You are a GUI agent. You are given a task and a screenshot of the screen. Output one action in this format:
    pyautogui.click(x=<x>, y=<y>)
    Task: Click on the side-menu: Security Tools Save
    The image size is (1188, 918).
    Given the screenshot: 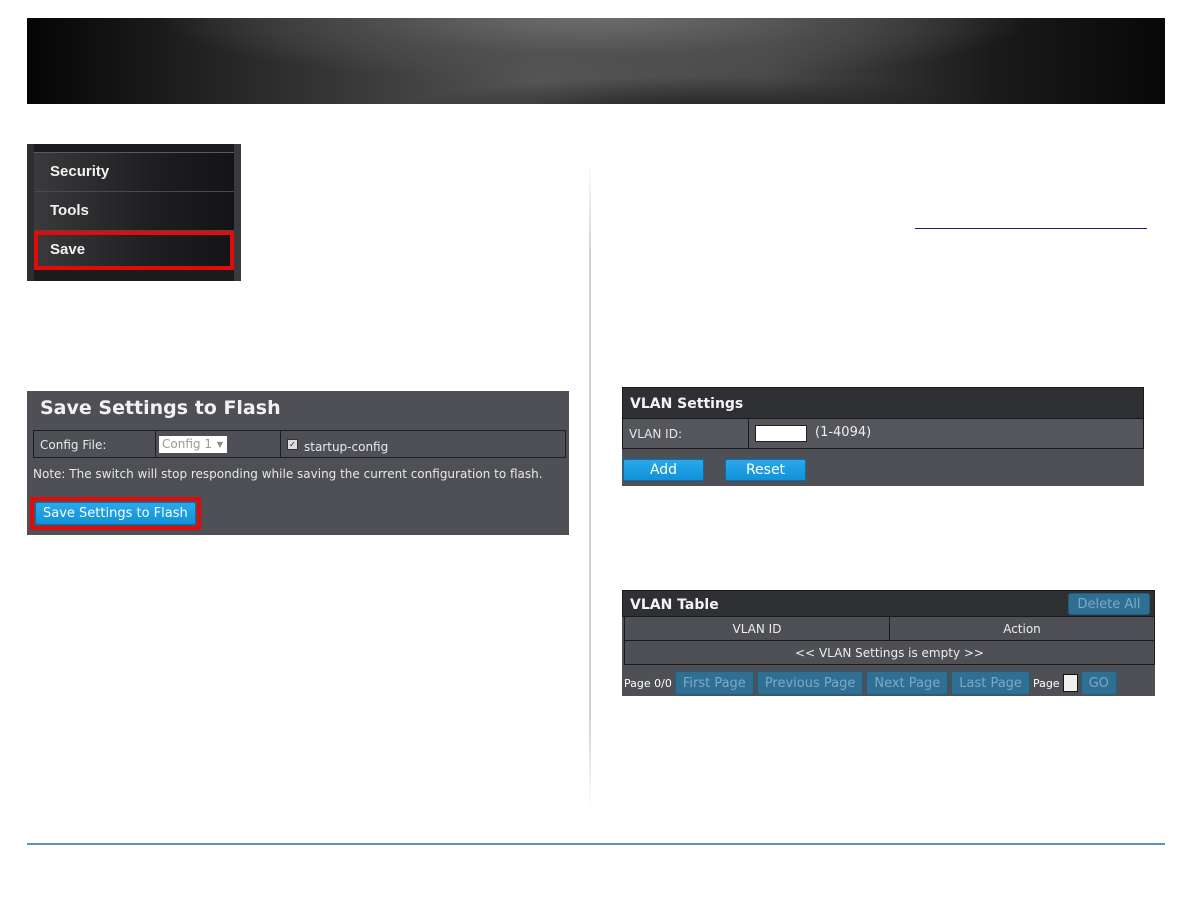 What is the action you would take?
    pyautogui.click(x=134, y=212)
    